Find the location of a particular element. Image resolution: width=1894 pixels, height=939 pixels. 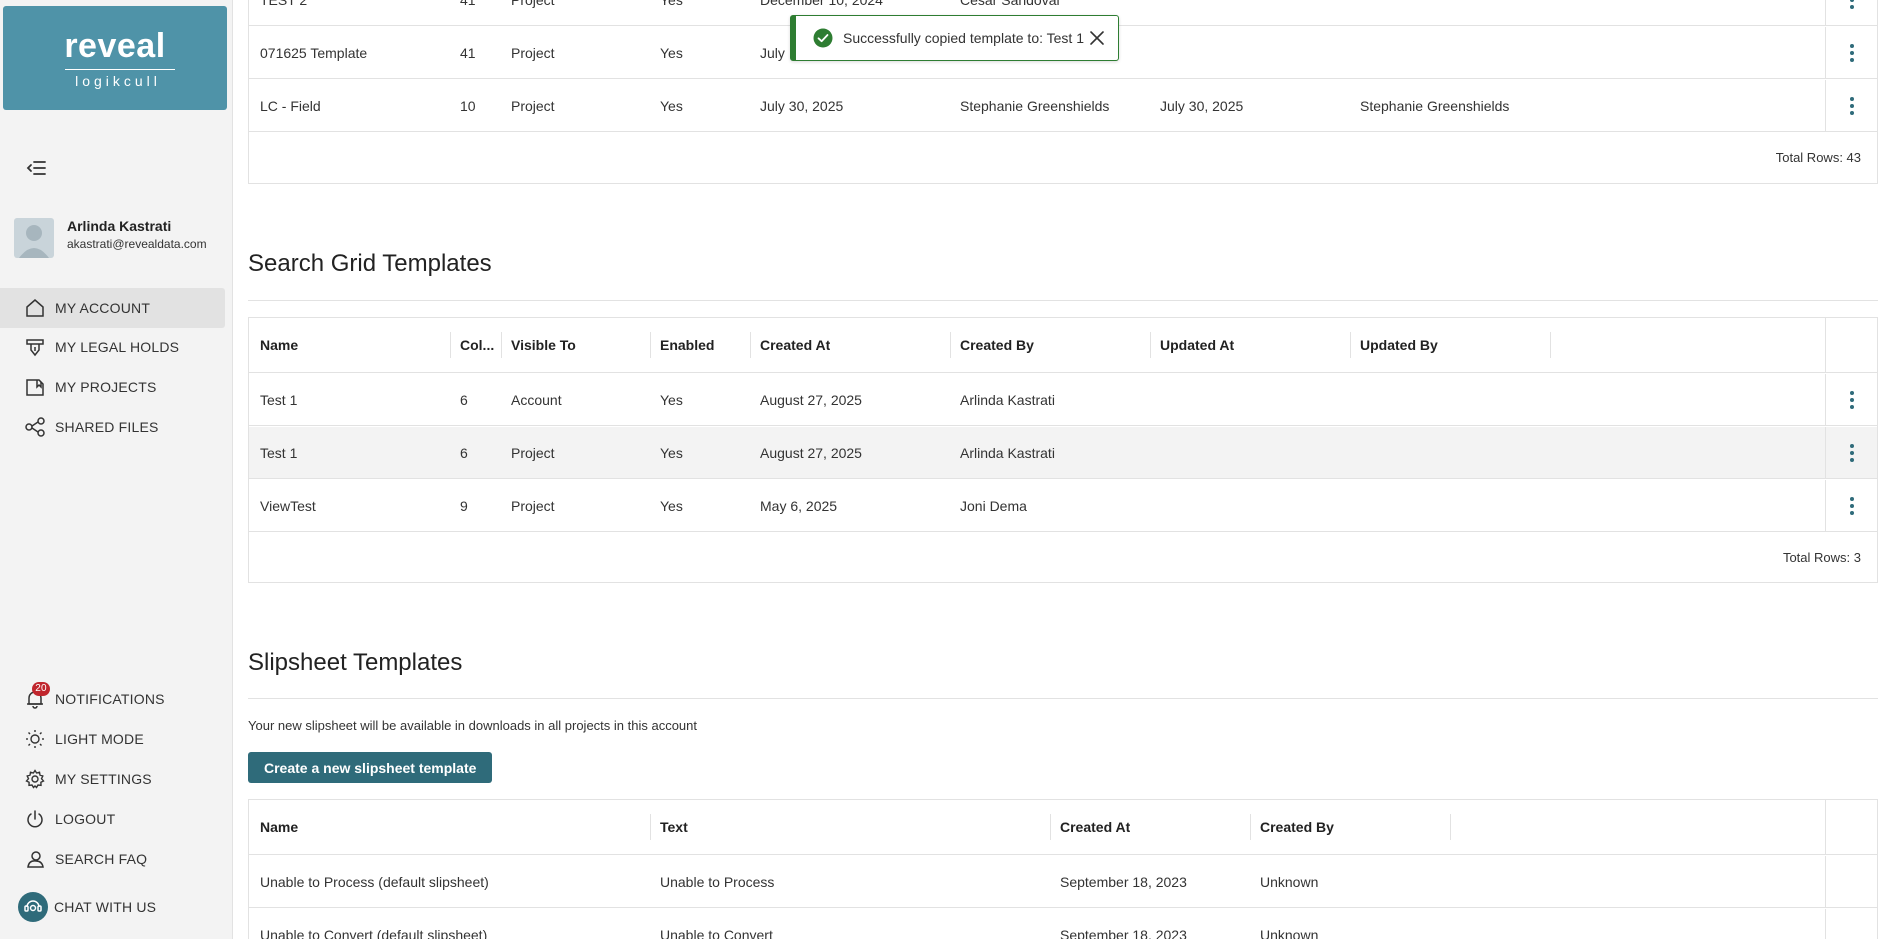

check-circle-icon is located at coordinates (823, 38).